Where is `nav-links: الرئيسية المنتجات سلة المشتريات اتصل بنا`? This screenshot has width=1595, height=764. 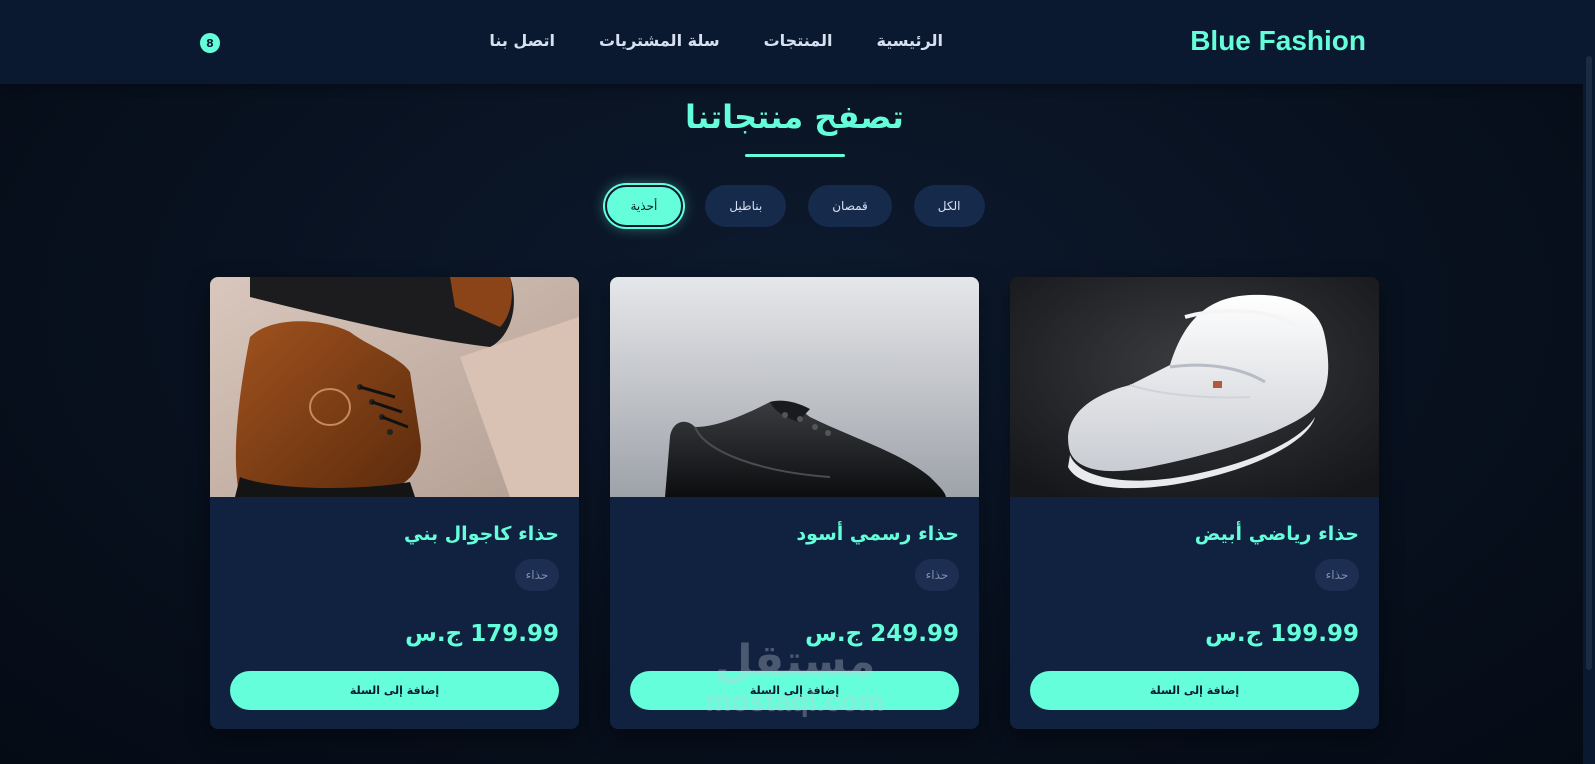 nav-links: الرئيسية المنتجات سلة المشتريات اتصل بنا is located at coordinates (716, 40).